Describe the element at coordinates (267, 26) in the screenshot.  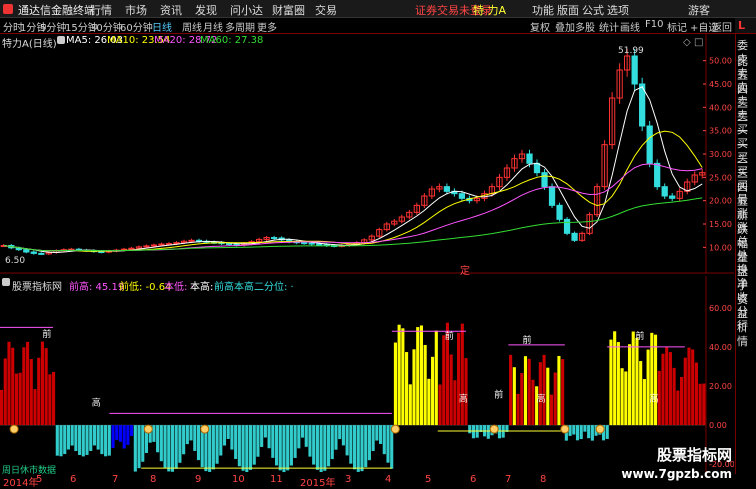
I see `period-10: 更多` at that location.